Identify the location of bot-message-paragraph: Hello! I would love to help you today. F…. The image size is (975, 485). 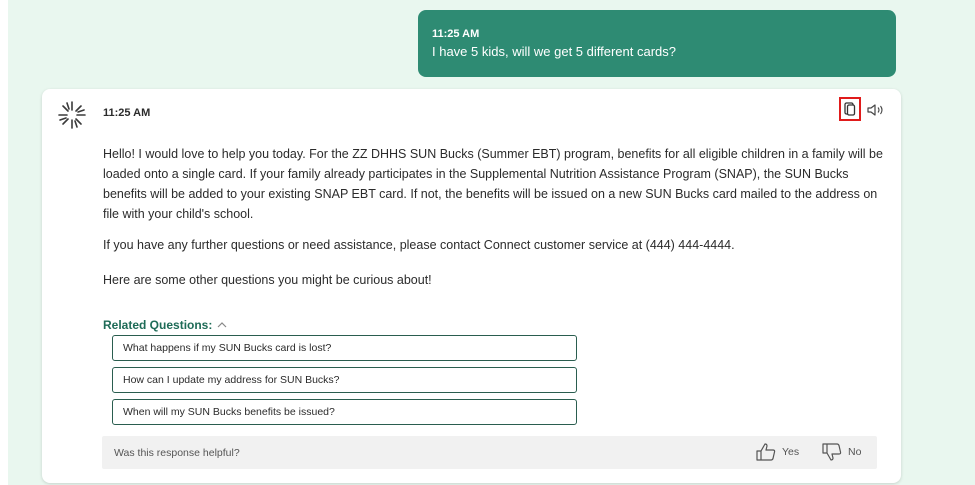
(493, 184).